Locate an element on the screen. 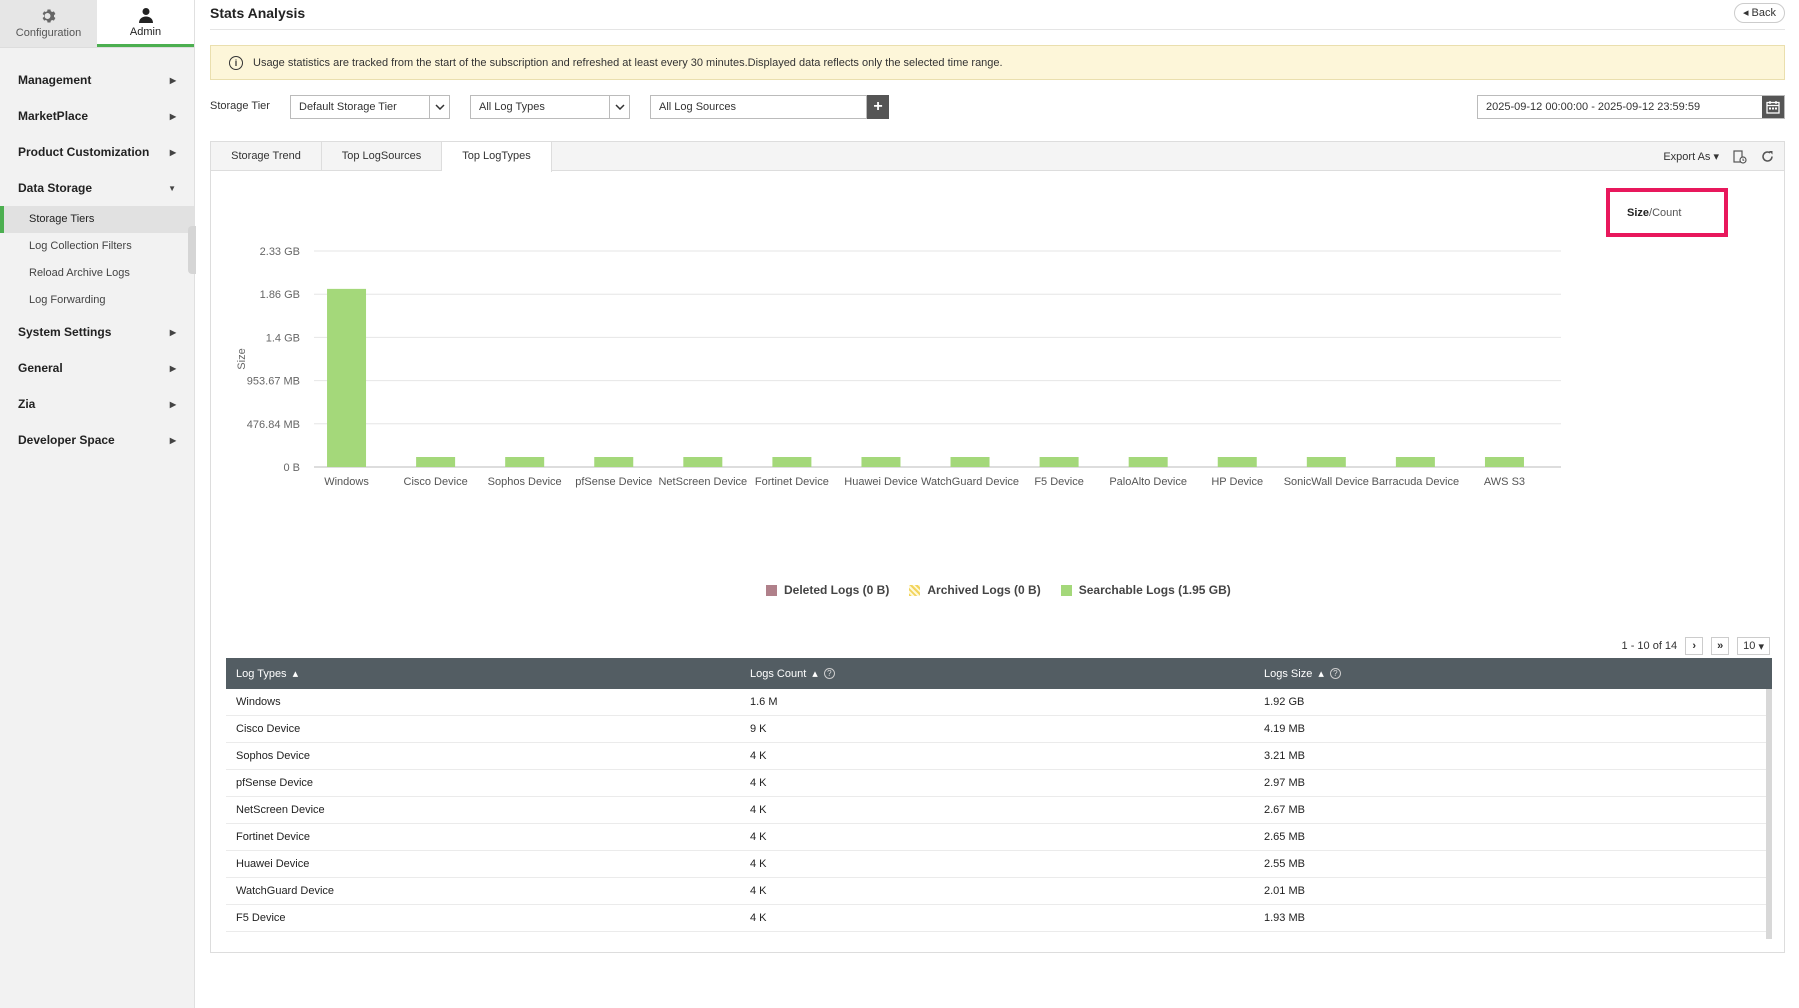  sort-asc-icon: ▴ is located at coordinates (1321, 674).